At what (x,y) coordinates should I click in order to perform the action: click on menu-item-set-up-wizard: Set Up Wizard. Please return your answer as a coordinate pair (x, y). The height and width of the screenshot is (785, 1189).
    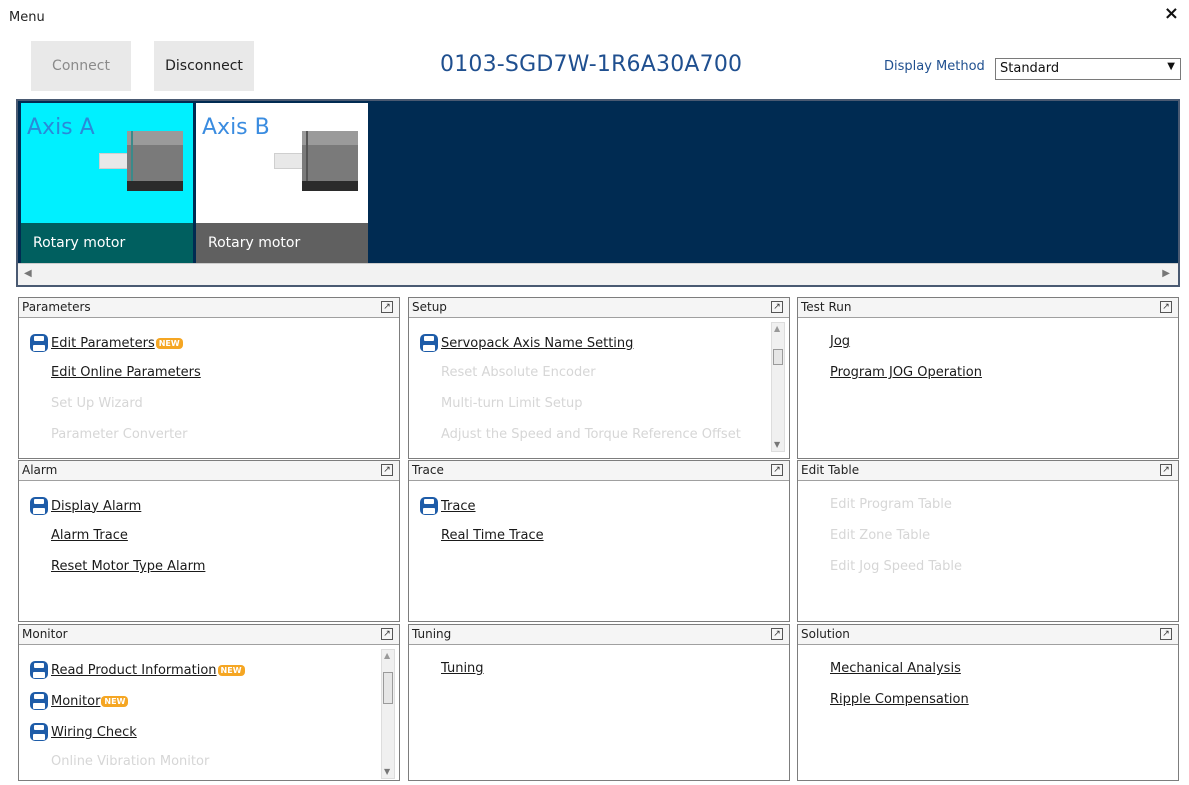
    Looking at the image, I should click on (97, 403).